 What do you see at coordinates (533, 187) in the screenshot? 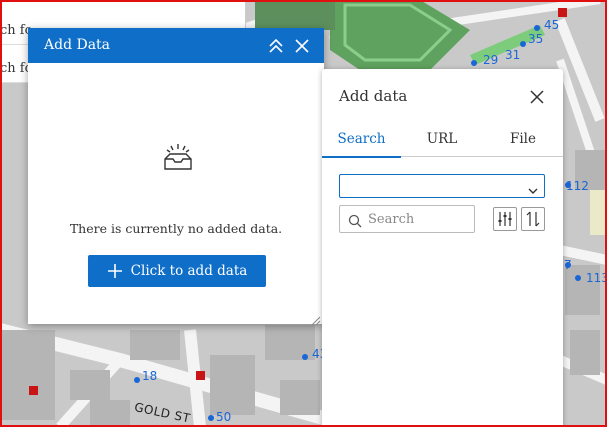
I see `chevron-down-icon` at bounding box center [533, 187].